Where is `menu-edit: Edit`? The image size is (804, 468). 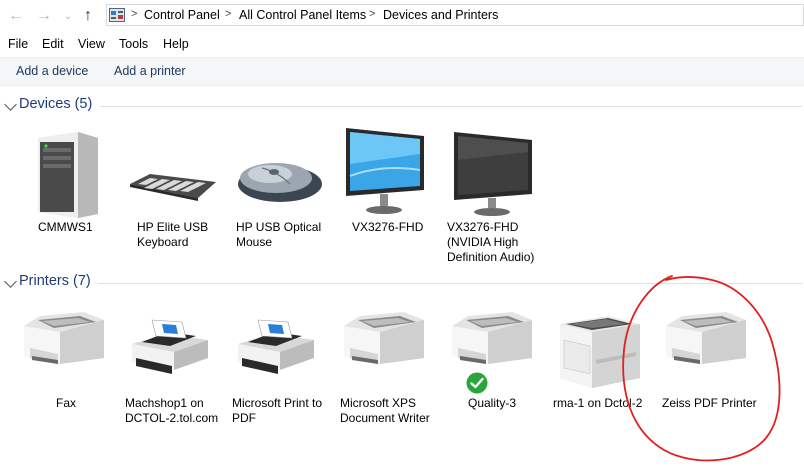 menu-edit: Edit is located at coordinates (53, 44).